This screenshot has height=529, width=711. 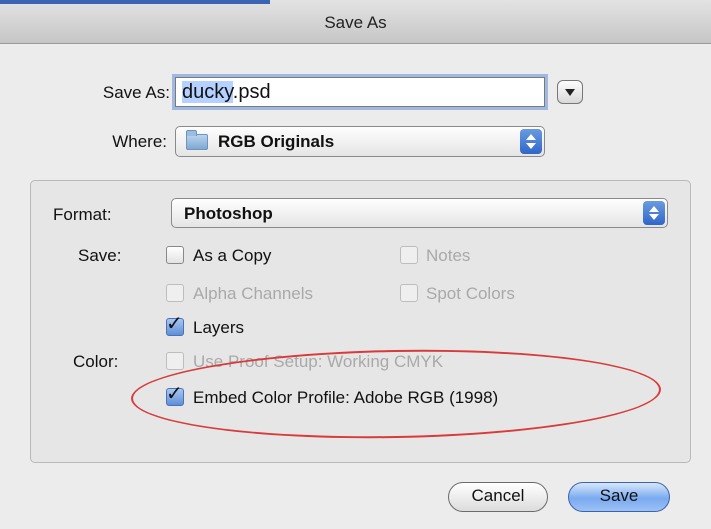 I want to click on alpha-channels-checkbox, so click(x=175, y=293).